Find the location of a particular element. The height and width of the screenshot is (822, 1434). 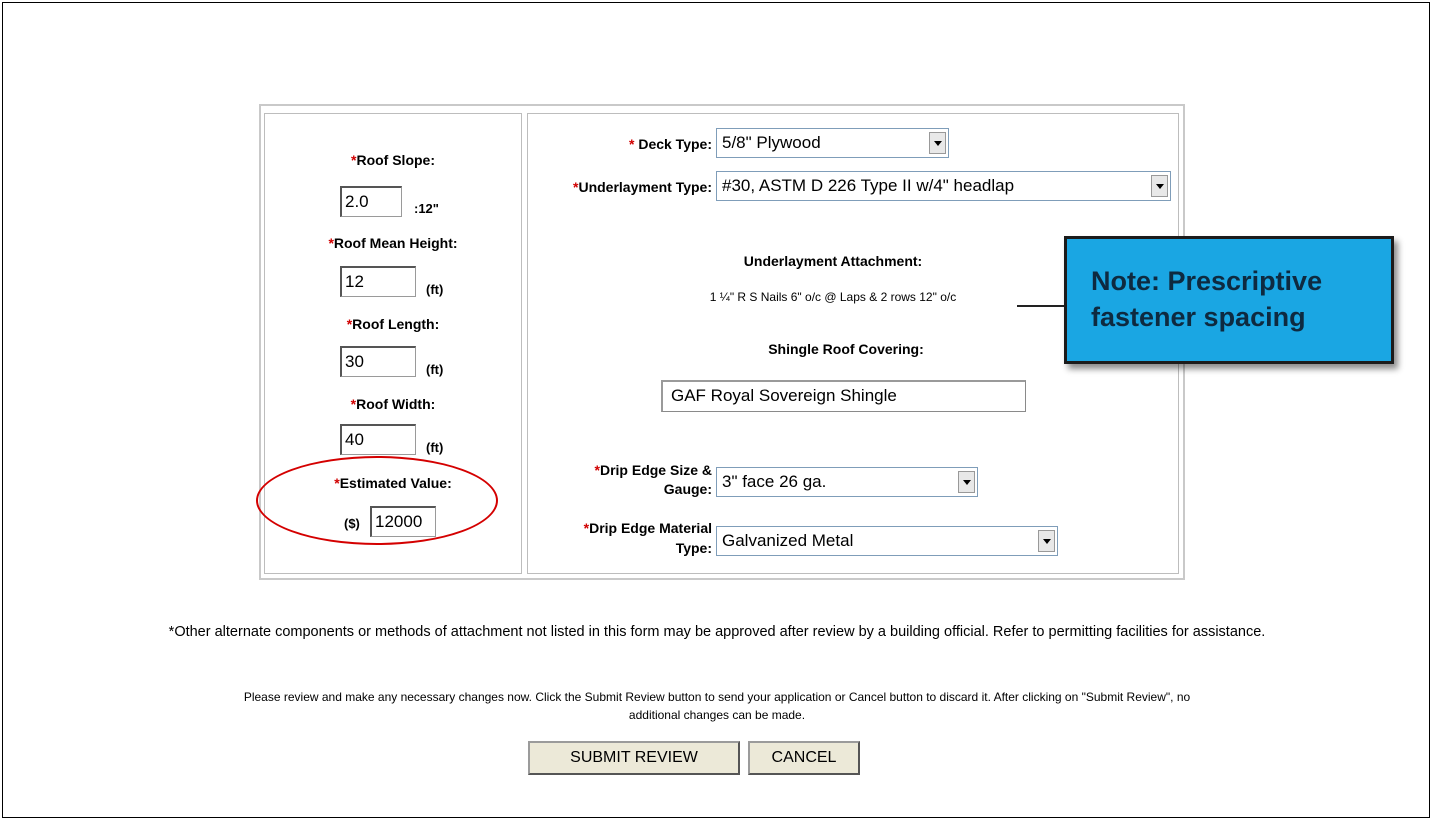

deck-type-value: 5/8" Plywood is located at coordinates (771, 142).